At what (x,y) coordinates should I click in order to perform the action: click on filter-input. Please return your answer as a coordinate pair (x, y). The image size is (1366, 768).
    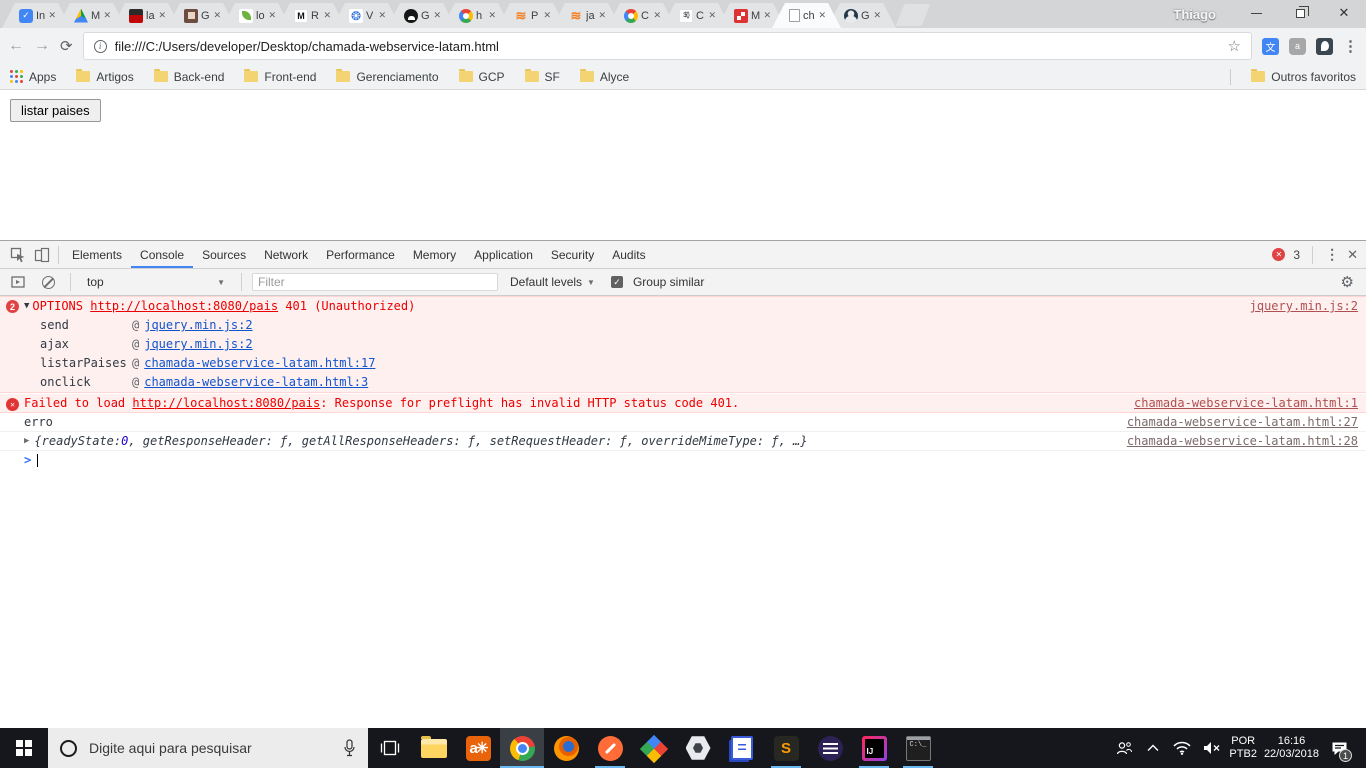
    Looking at the image, I should click on (375, 282).